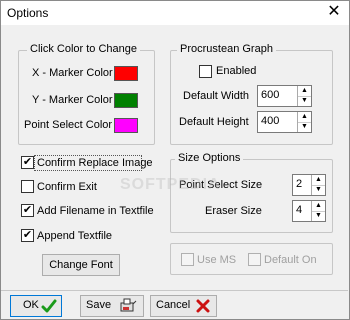  I want to click on use-ms-checkbox, so click(187, 259).